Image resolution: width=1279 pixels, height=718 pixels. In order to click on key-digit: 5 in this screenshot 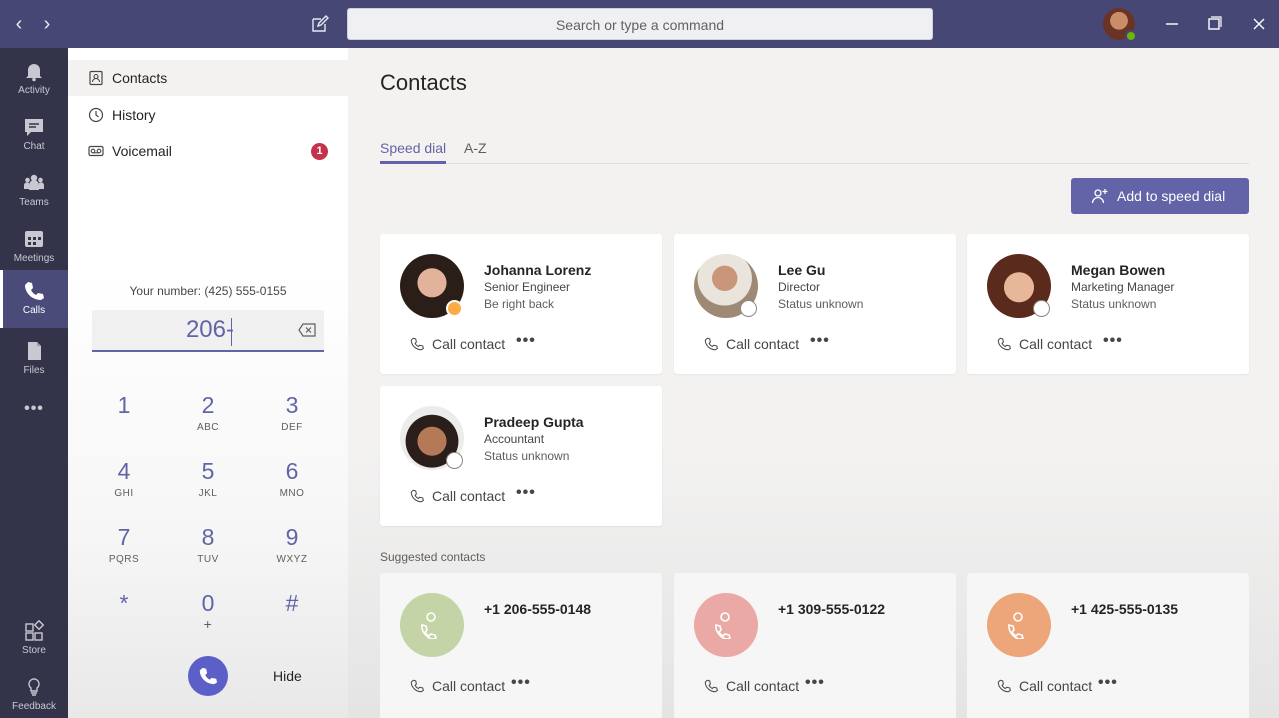, I will do `click(208, 471)`.